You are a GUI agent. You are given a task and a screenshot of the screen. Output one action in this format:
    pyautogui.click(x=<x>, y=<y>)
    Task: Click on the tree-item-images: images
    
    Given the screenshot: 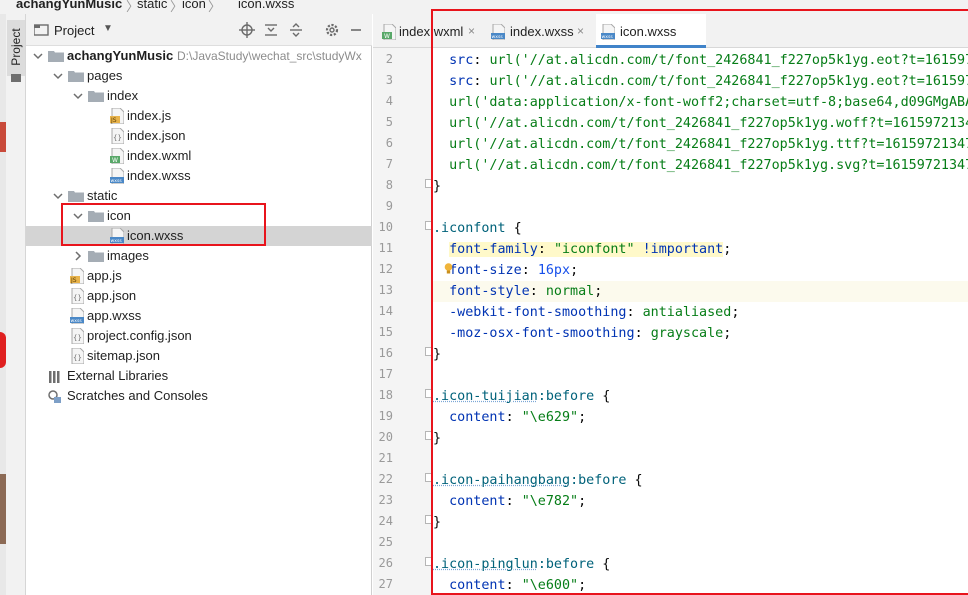 What is the action you would take?
    pyautogui.click(x=199, y=256)
    